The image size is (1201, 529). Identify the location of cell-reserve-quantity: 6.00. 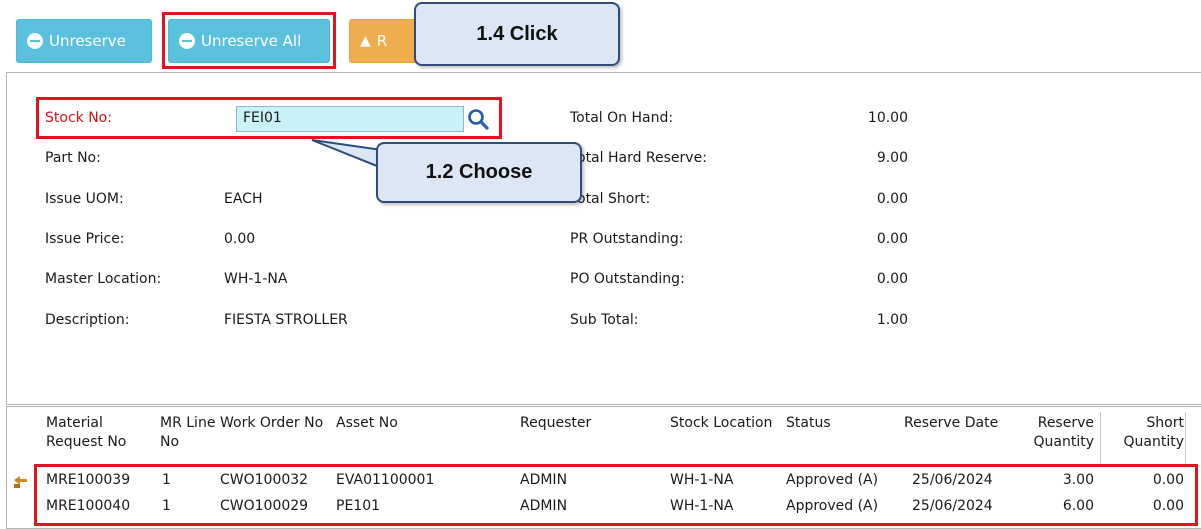
(1078, 506).